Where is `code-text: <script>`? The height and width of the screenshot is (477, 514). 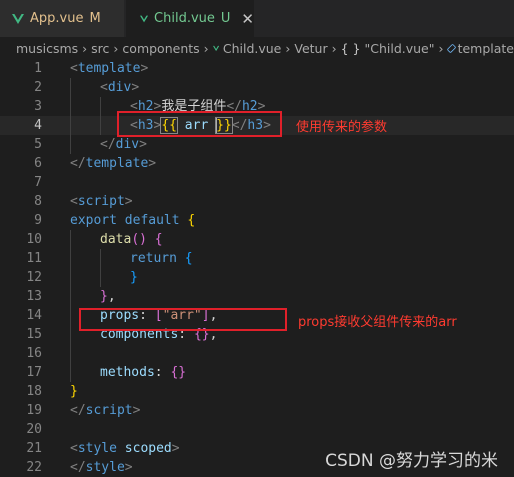 code-text: <script> is located at coordinates (101, 201).